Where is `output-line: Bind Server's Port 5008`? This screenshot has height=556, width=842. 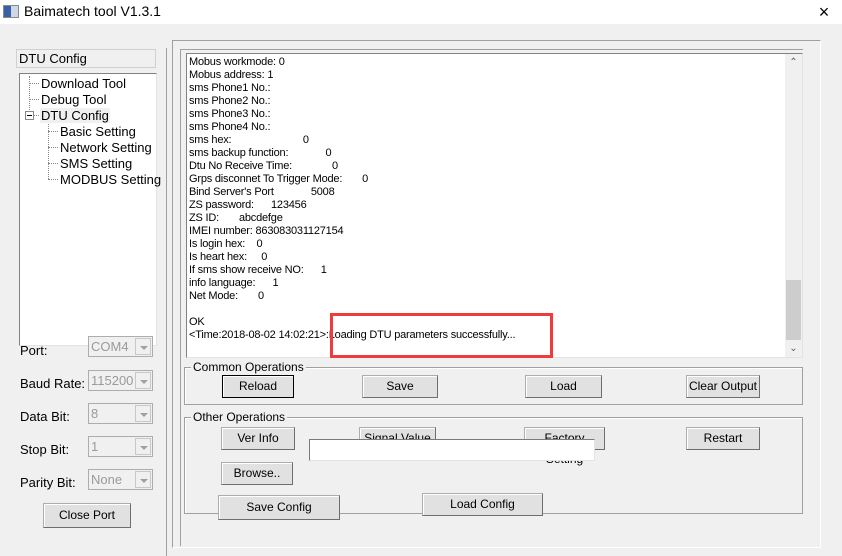
output-line: Bind Server's Port 5008 is located at coordinates (262, 192).